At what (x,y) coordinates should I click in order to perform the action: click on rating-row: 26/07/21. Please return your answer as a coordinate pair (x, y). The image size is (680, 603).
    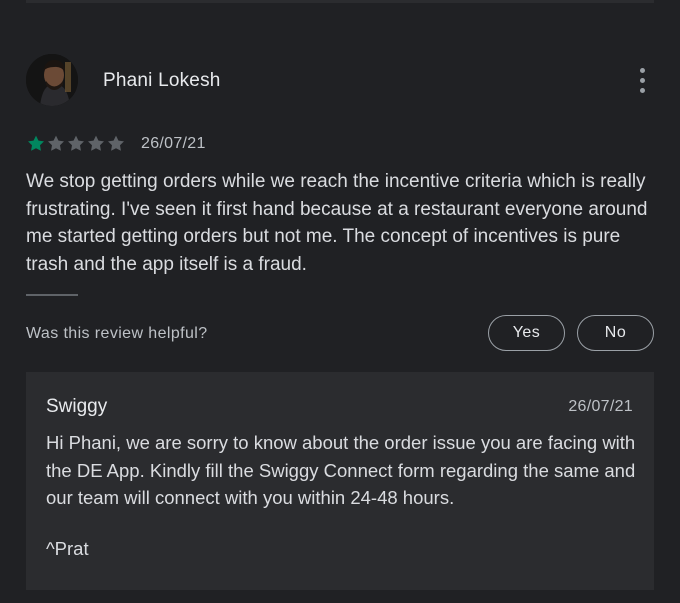
    Looking at the image, I should click on (116, 144).